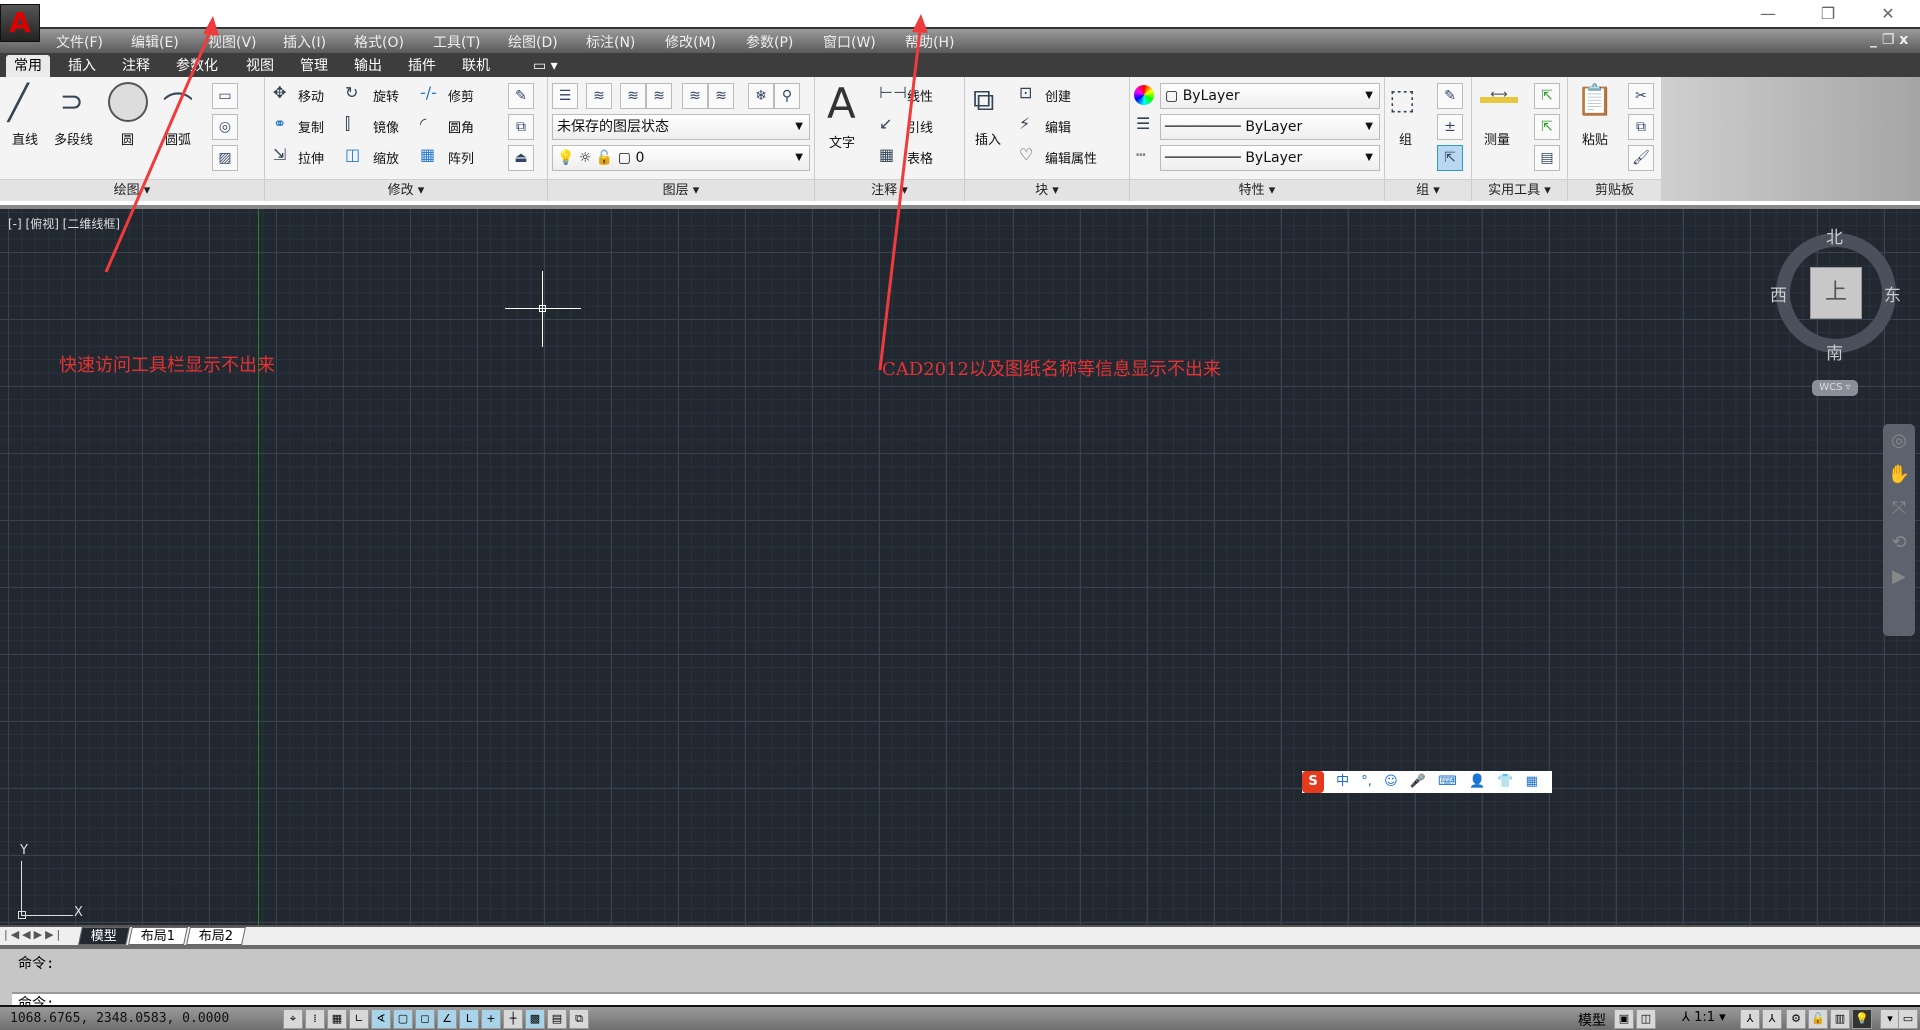 The width and height of the screenshot is (1920, 1030). I want to click on scale-button: 缩放, so click(386, 157).